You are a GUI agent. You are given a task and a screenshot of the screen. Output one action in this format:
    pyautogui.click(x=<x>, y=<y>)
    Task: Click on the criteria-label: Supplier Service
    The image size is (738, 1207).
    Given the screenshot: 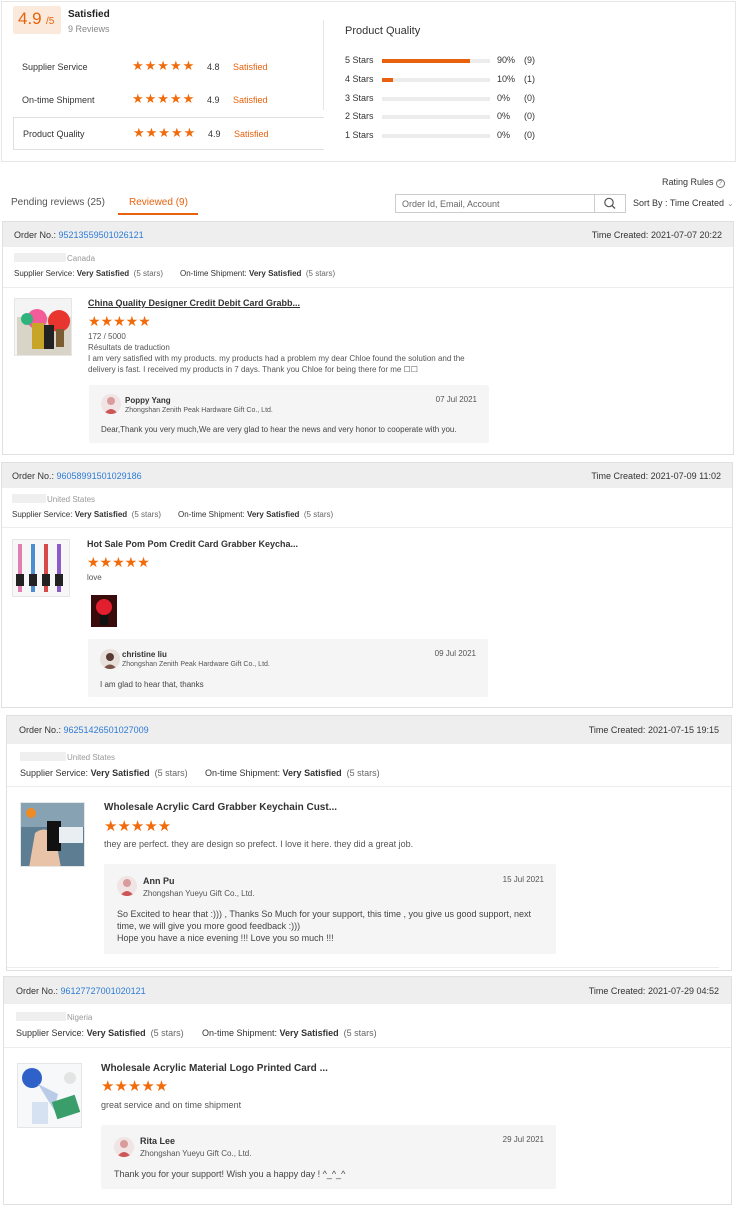 What is the action you would take?
    pyautogui.click(x=55, y=67)
    